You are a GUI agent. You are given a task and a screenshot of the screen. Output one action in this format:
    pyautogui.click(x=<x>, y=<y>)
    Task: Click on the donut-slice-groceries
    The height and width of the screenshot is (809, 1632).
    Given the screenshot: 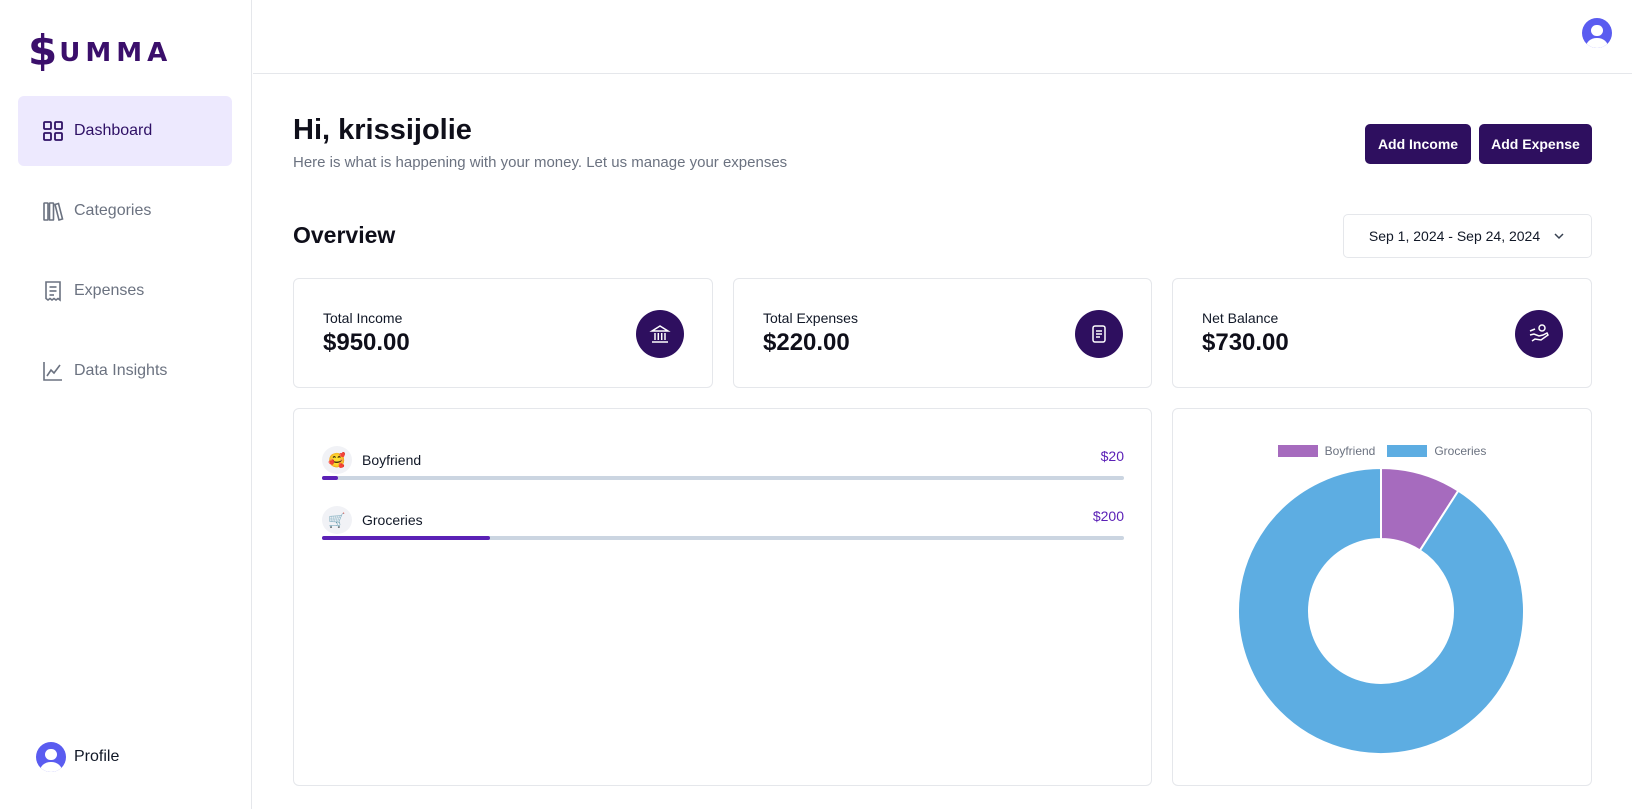 What is the action you would take?
    pyautogui.click(x=1381, y=610)
    